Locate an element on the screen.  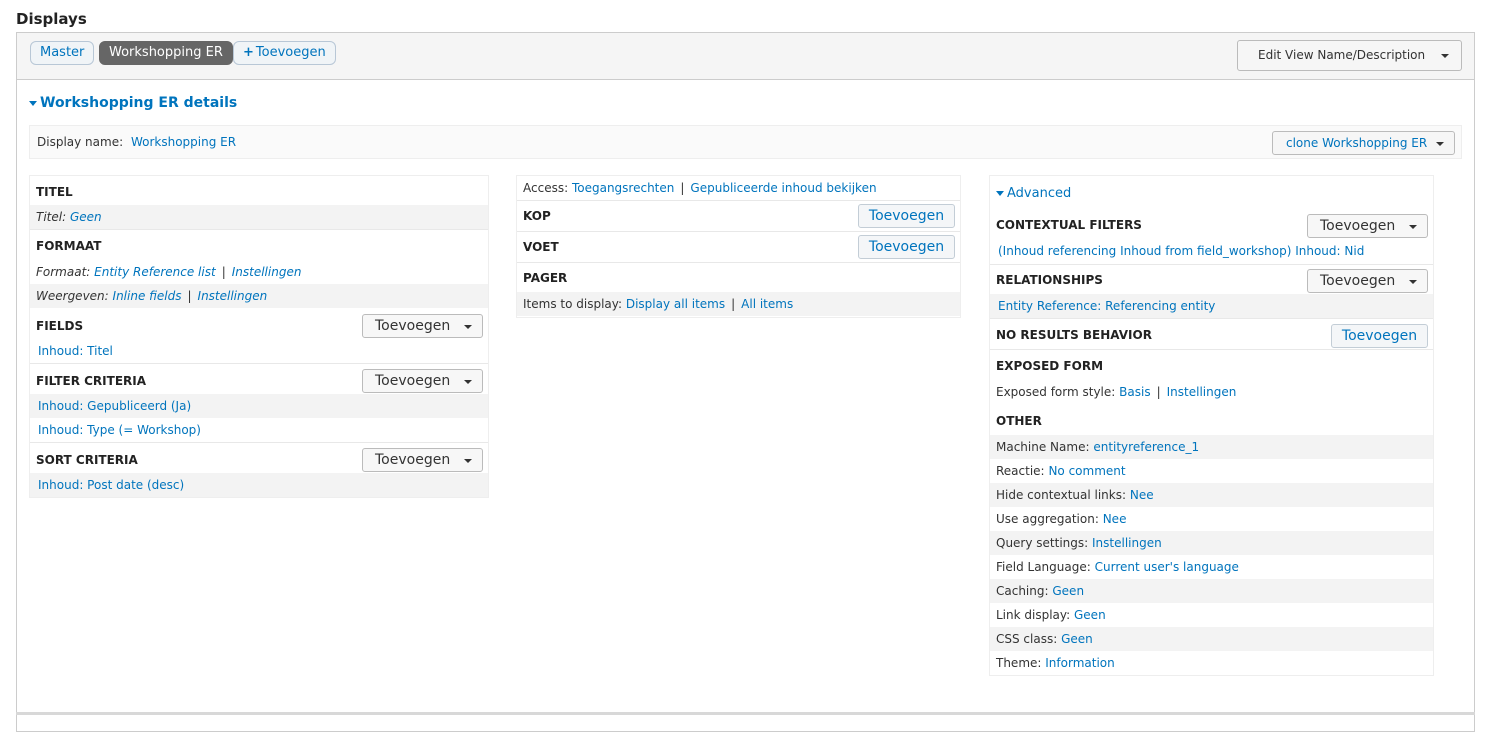
relationships-add-label: Toevoegen is located at coordinates (1358, 281).